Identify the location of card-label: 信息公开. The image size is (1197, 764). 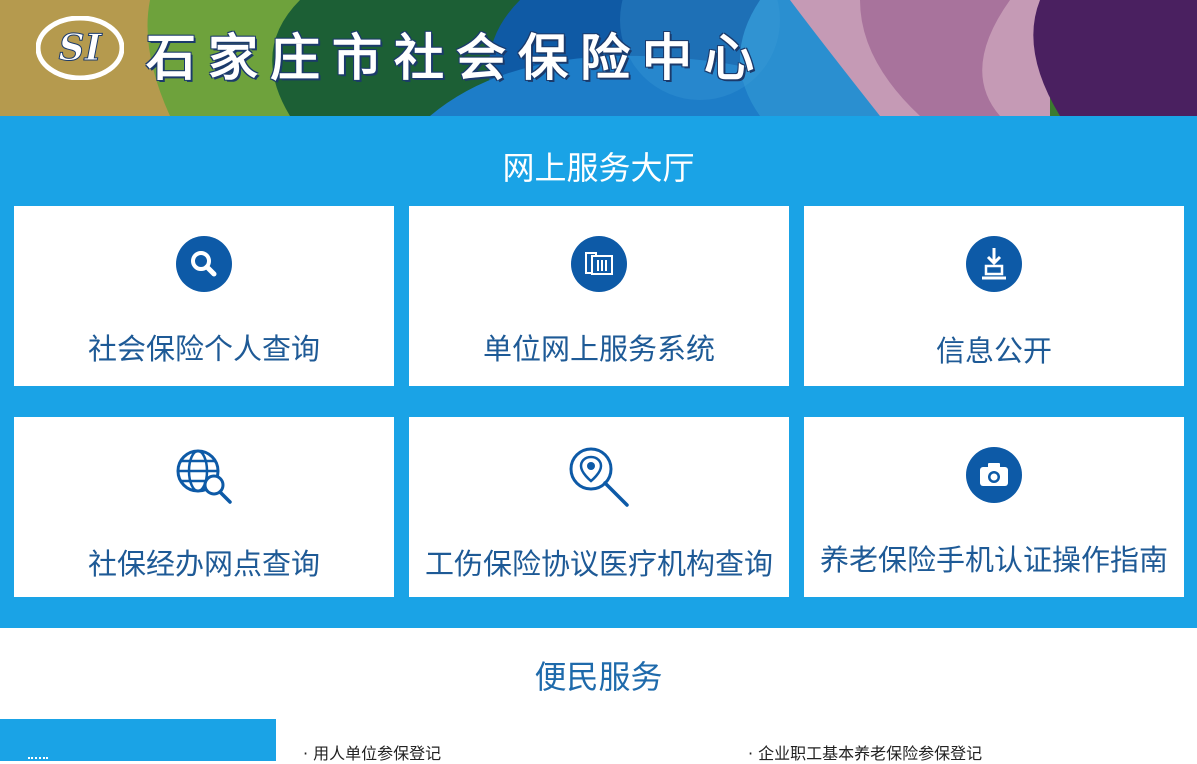
(993, 351).